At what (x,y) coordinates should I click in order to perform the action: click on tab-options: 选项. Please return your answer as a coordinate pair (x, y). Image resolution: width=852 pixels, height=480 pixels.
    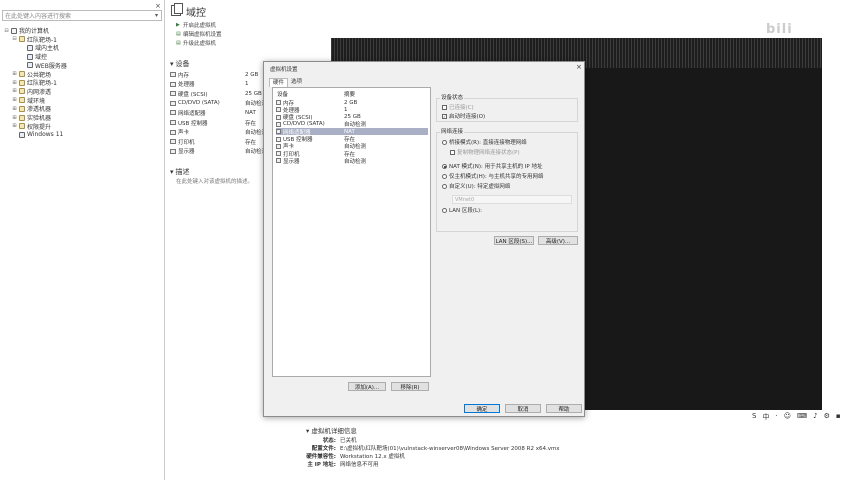
    Looking at the image, I should click on (296, 82).